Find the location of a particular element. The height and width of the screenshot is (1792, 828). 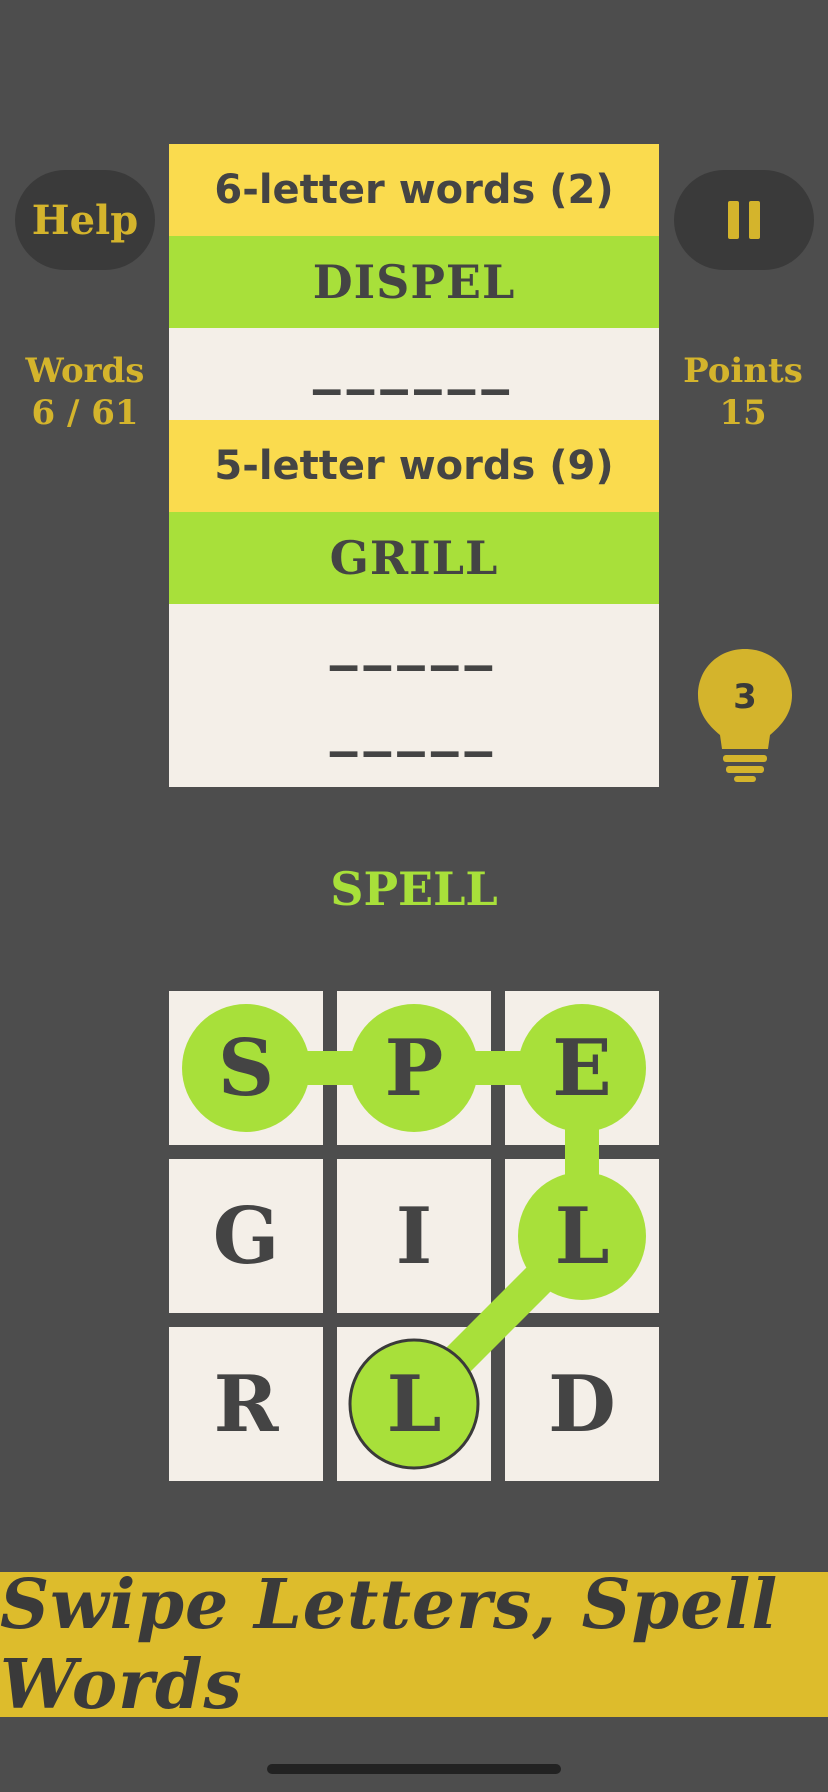

current-word: SPELL is located at coordinates (414, 889).